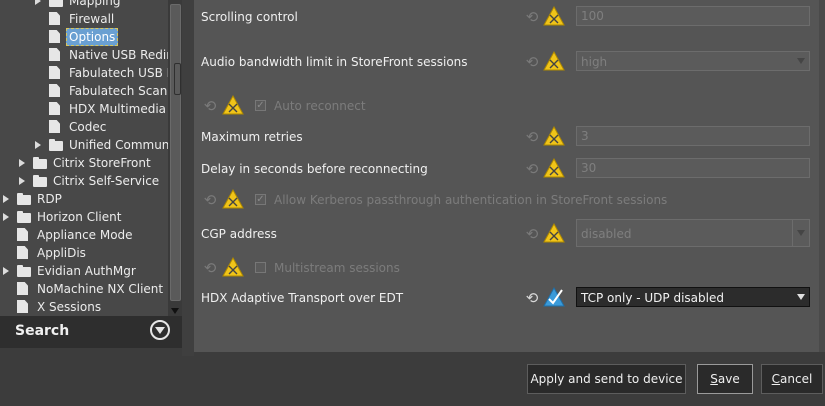 This screenshot has height=406, width=825. I want to click on tree-item: Appliance Mode, so click(84, 235).